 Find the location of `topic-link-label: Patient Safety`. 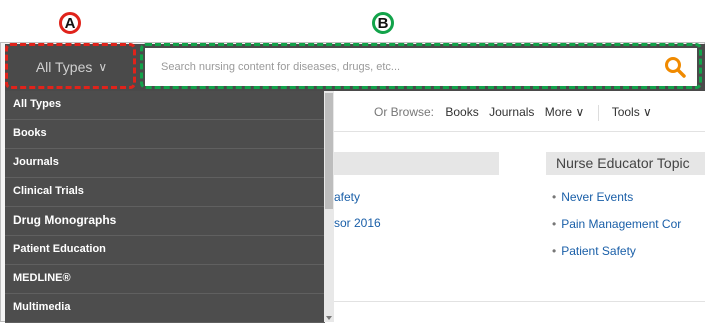

topic-link-label: Patient Safety is located at coordinates (598, 251).